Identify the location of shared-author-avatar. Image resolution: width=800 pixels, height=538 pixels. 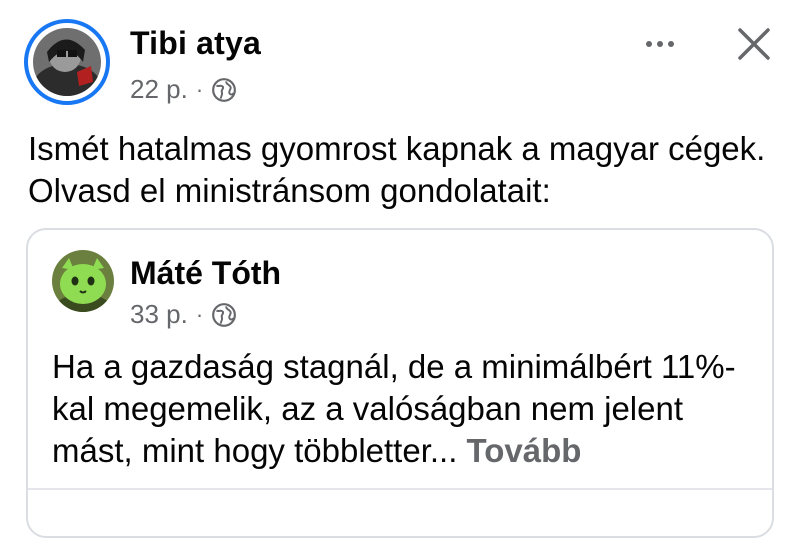
(83, 281).